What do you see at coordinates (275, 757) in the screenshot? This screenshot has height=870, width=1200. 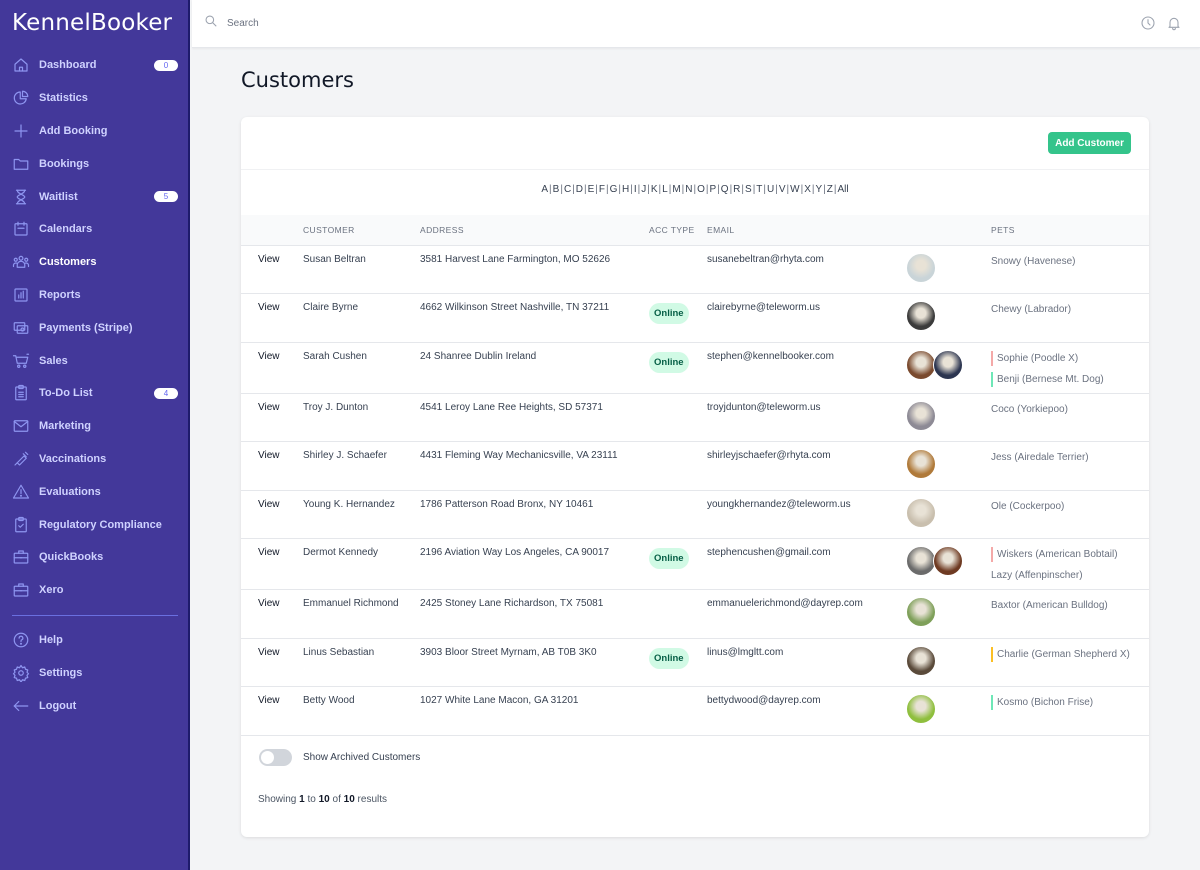 I see `show-archived-toggle` at bounding box center [275, 757].